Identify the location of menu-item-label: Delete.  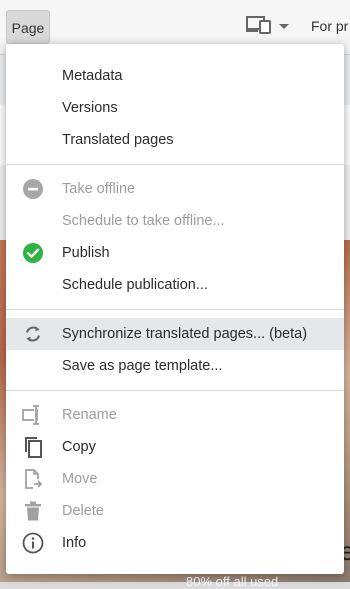
(83, 511).